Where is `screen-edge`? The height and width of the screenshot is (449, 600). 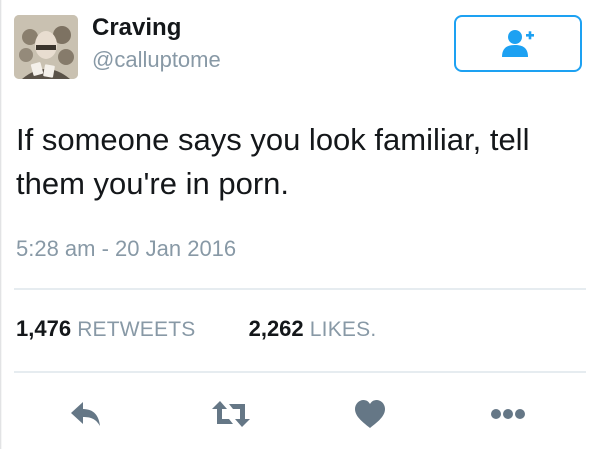
screen-edge is located at coordinates (1, 224).